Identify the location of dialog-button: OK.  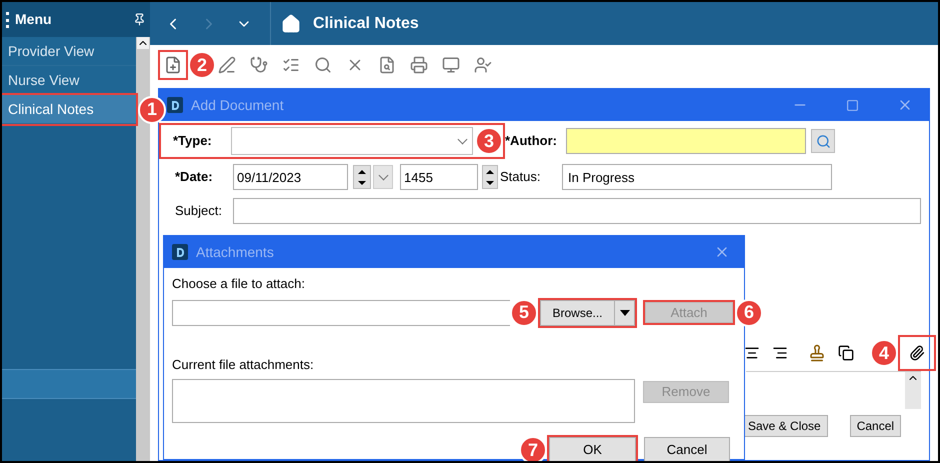
(592, 449).